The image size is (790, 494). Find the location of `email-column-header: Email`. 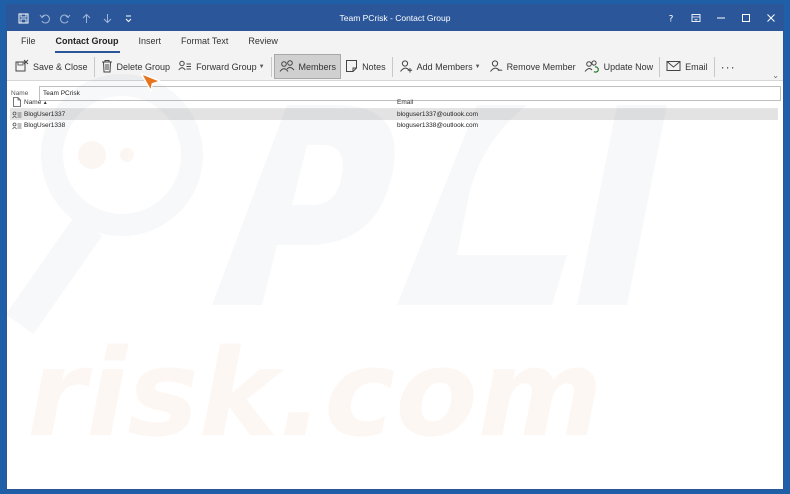

email-column-header: Email is located at coordinates (587, 102).